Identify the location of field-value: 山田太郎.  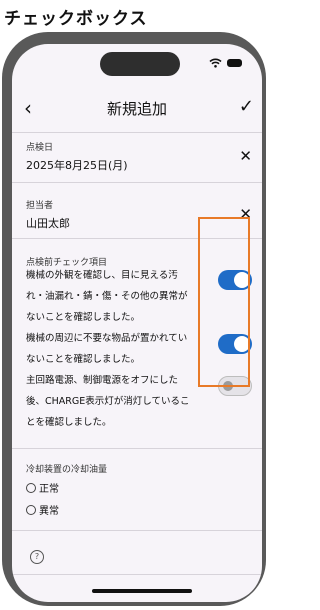
(48, 223).